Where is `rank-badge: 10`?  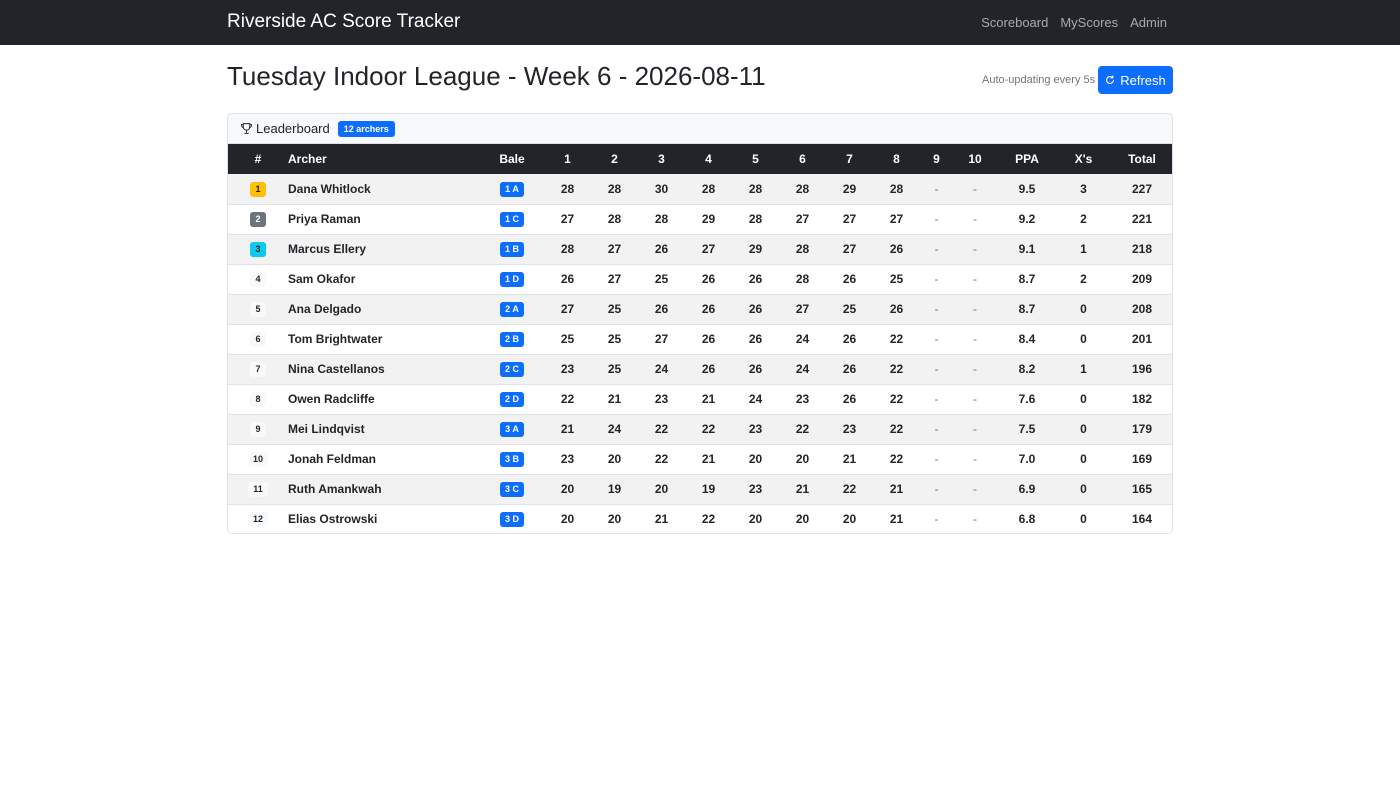
rank-badge: 10 is located at coordinates (257, 459).